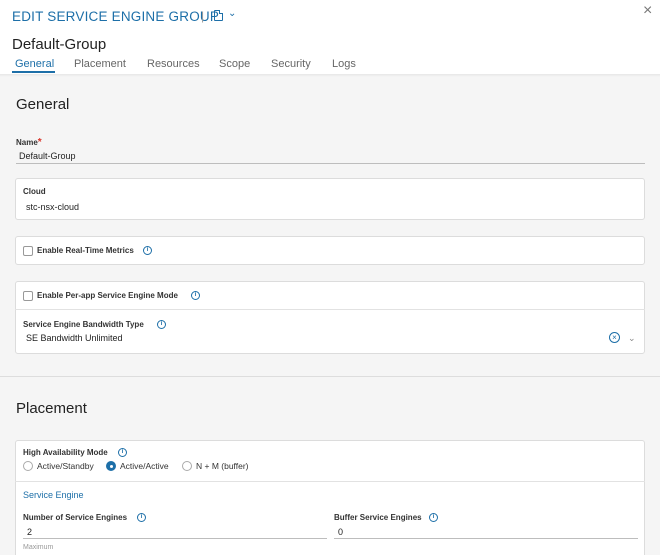 This screenshot has width=660, height=555. Describe the element at coordinates (340, 532) in the screenshot. I see `buffer-se-input: 0` at that location.